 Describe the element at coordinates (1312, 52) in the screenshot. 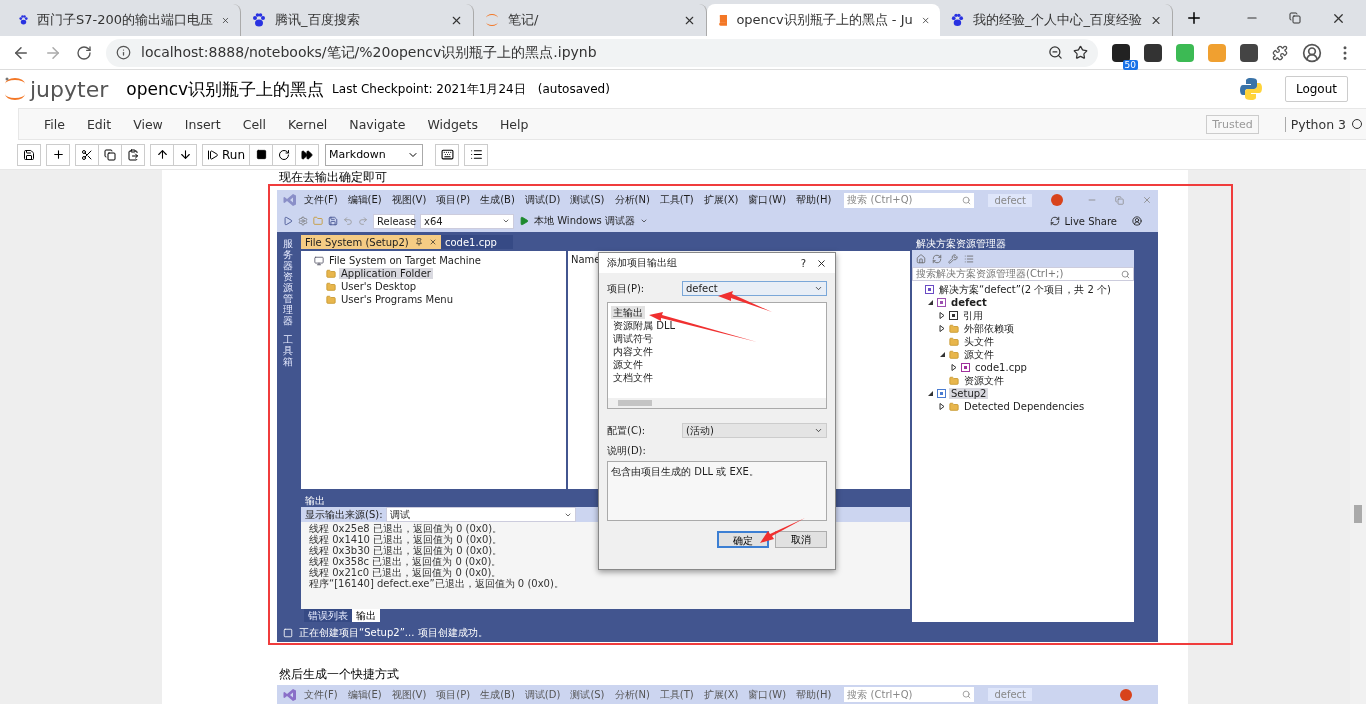

I see `profile-icon` at that location.